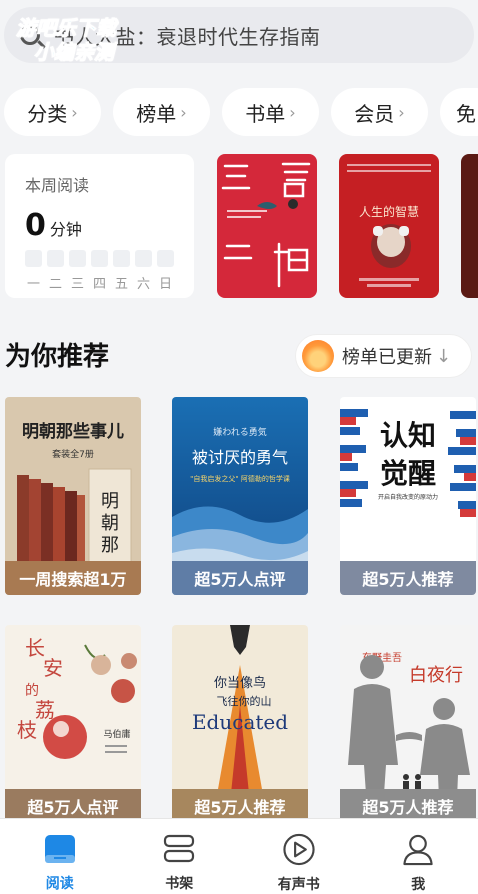 The height and width of the screenshot is (894, 478). I want to click on book-cover-life-wisdom: 人生的智慧, so click(389, 226).